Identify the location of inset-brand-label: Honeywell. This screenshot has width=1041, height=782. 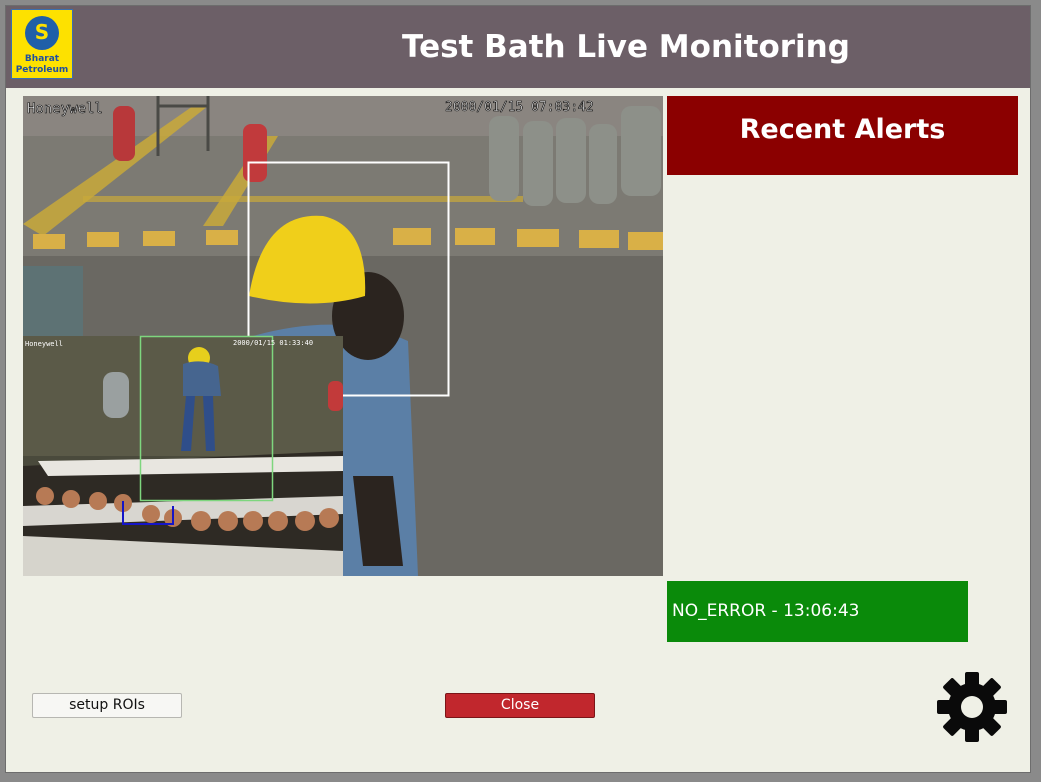
(44, 344).